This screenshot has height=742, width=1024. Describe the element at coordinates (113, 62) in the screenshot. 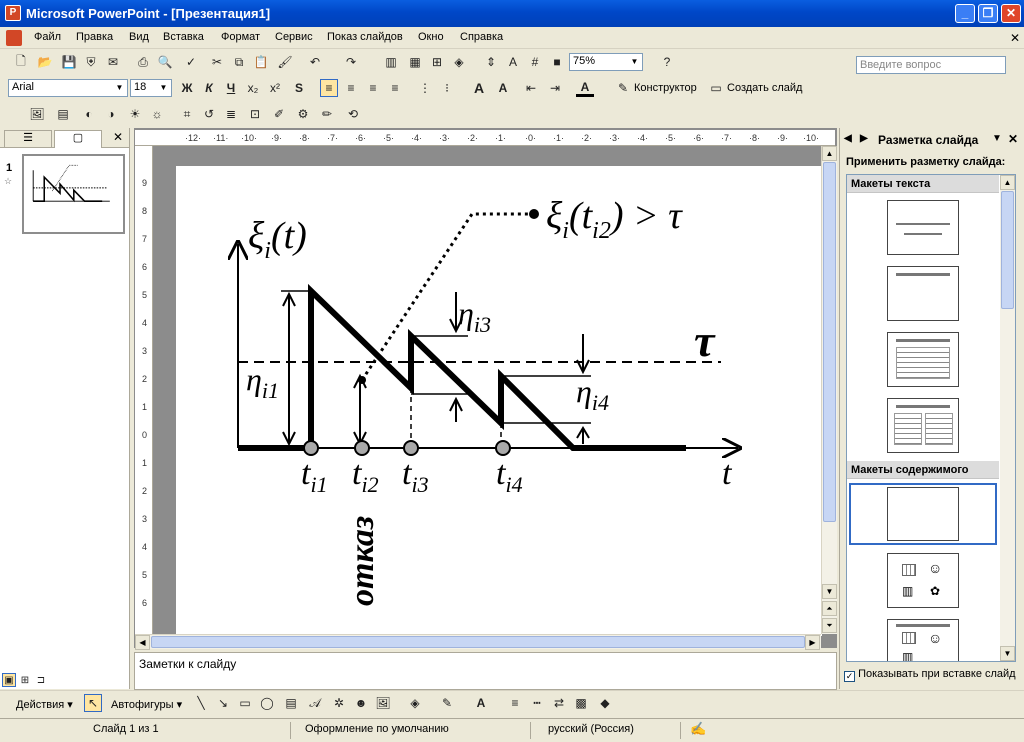

I see `email-icon: ✉` at that location.